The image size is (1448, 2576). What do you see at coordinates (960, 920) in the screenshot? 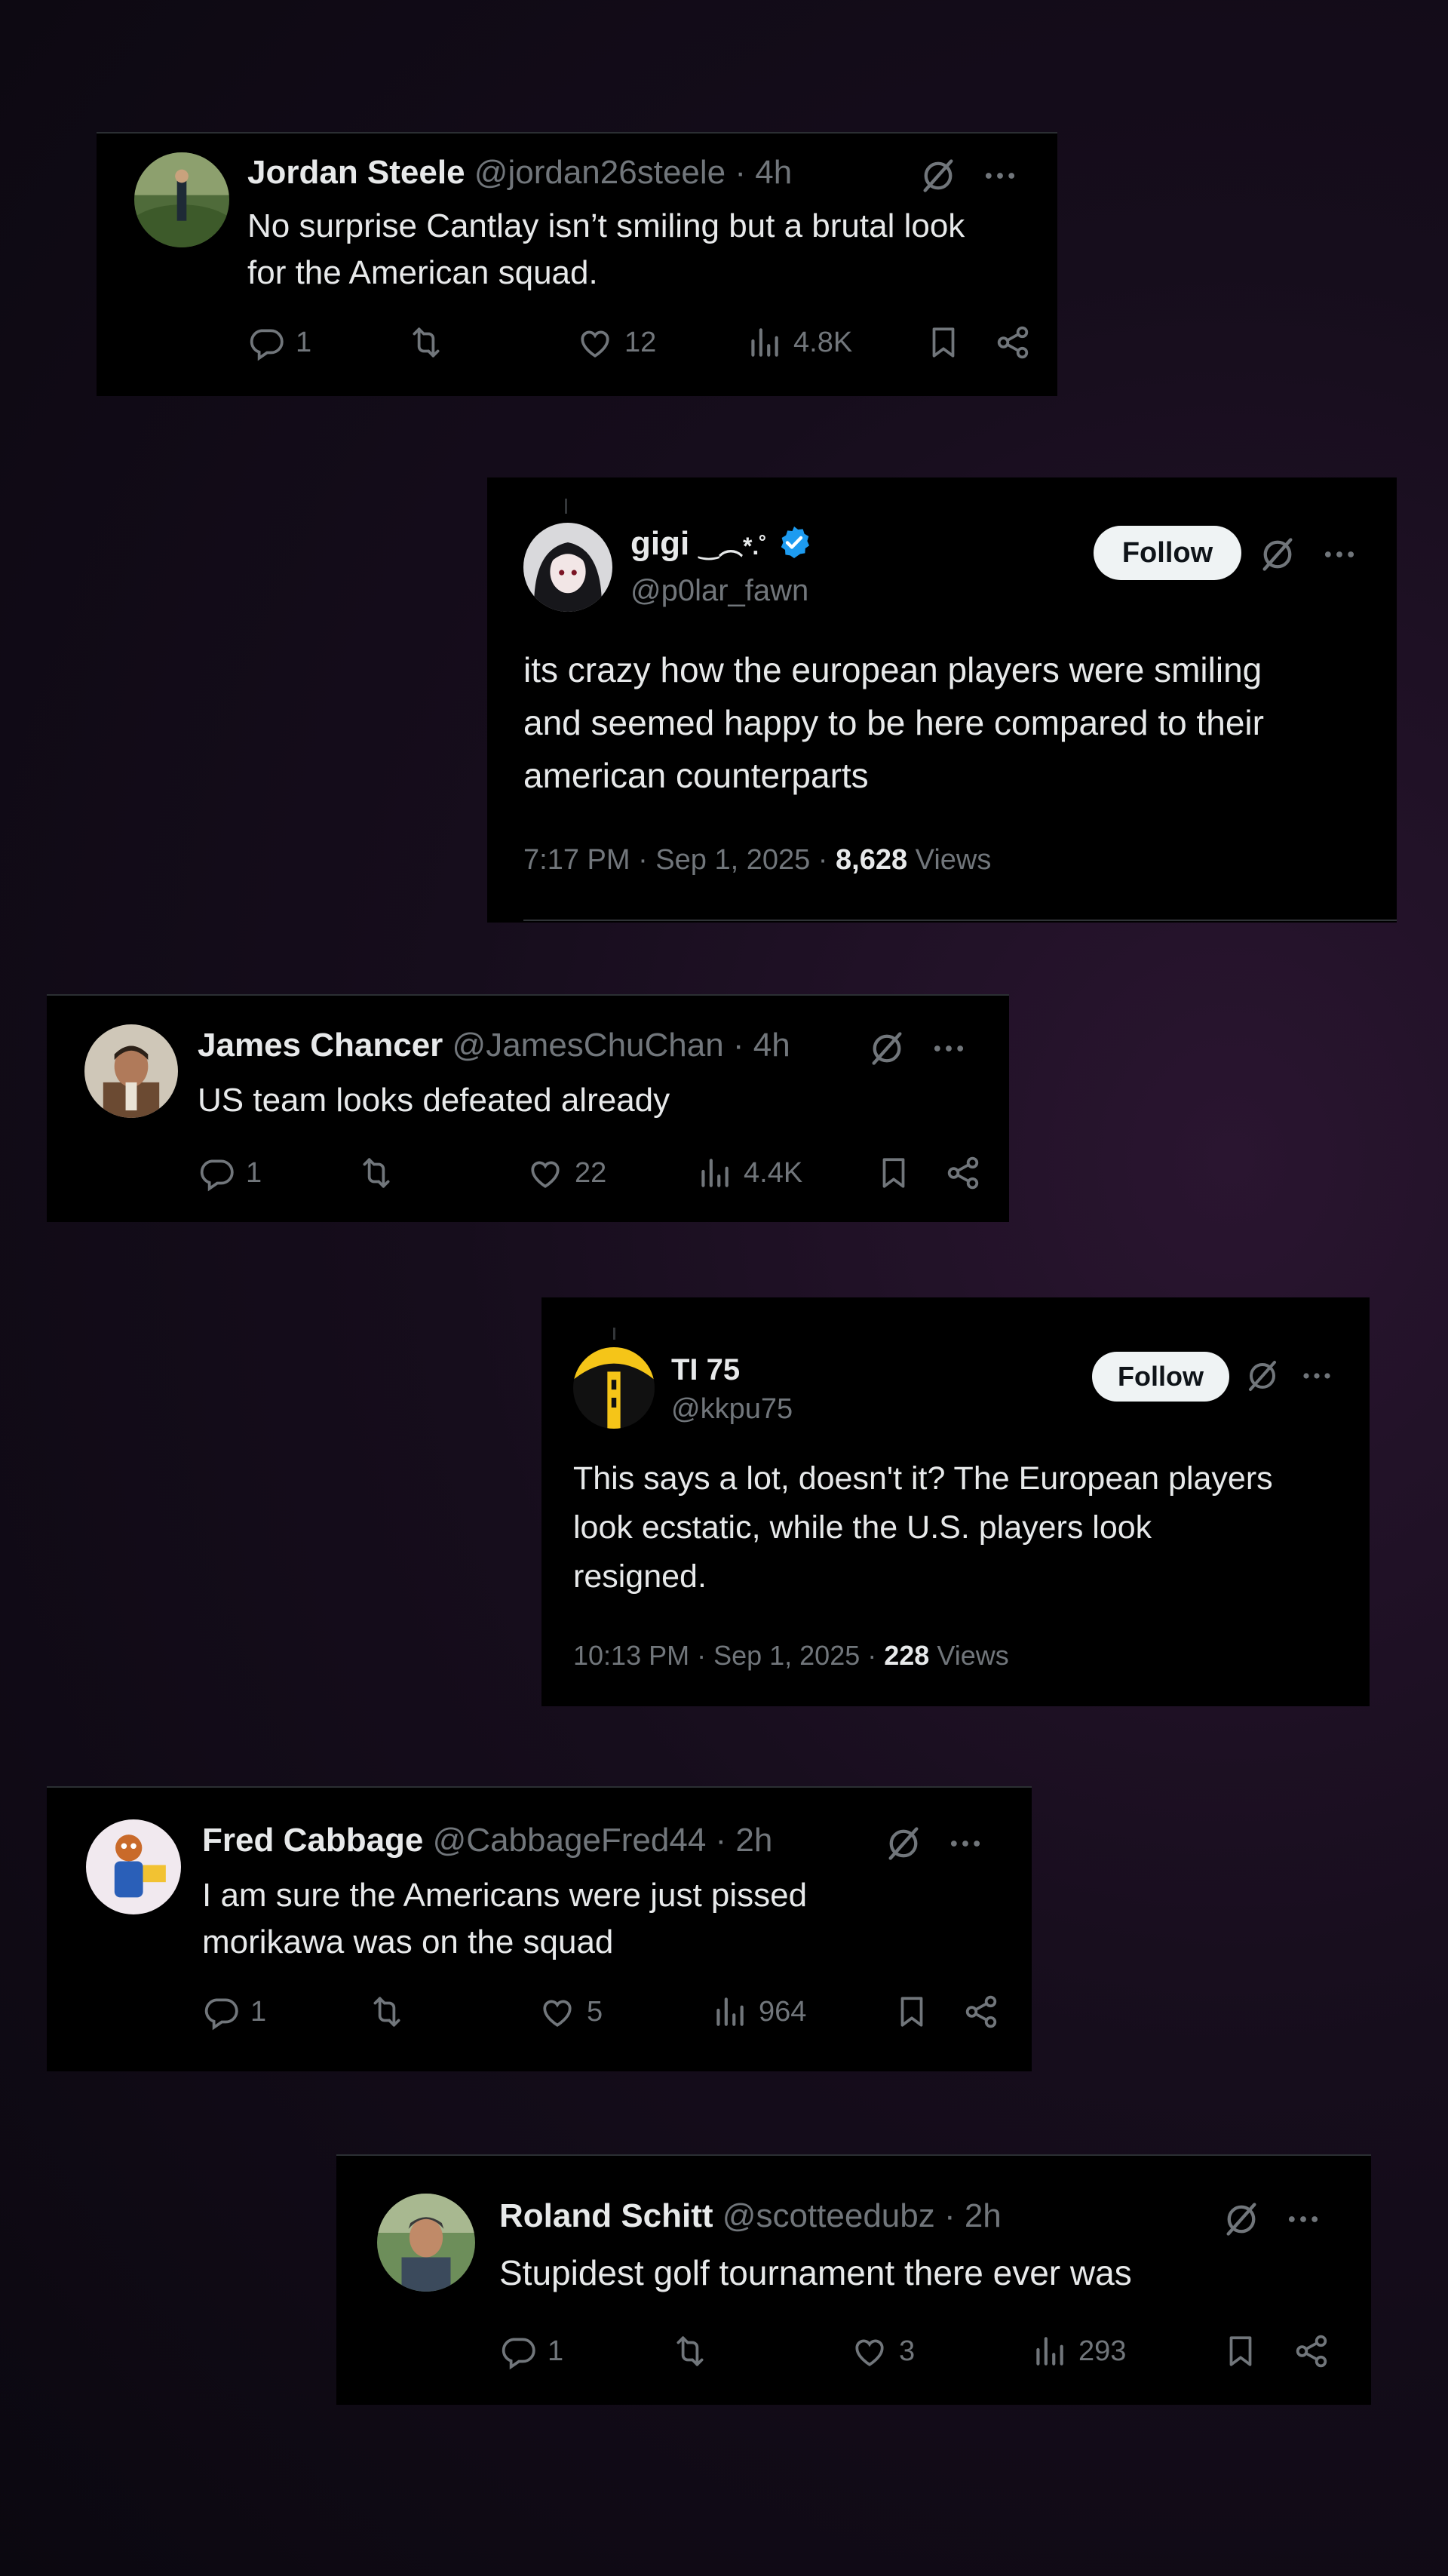
I see `divider` at bounding box center [960, 920].